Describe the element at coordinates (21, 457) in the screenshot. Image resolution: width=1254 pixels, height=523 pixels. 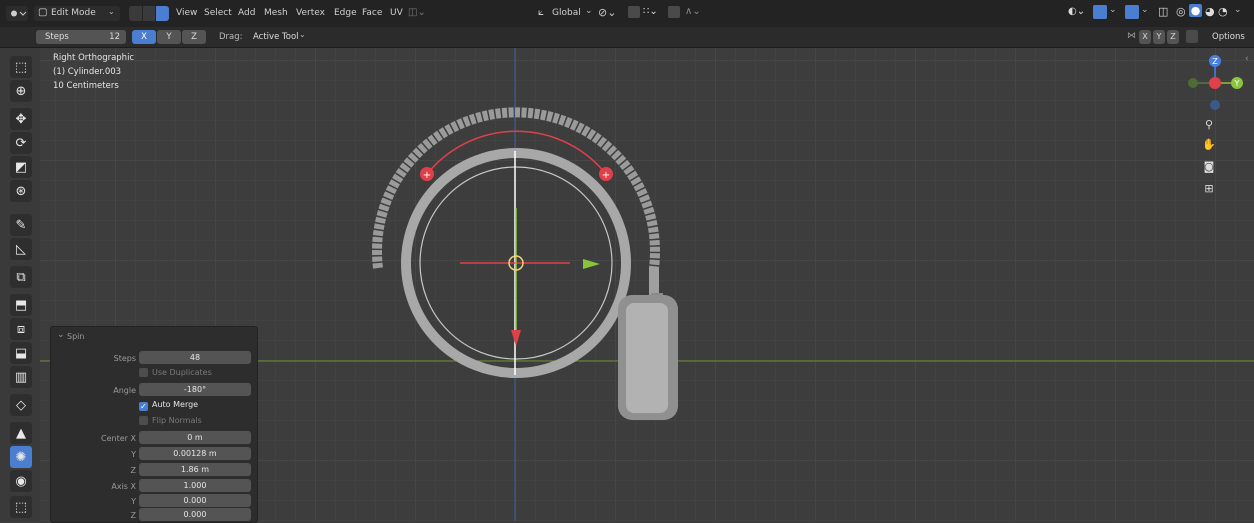
I see `spin-icon: ✺` at that location.